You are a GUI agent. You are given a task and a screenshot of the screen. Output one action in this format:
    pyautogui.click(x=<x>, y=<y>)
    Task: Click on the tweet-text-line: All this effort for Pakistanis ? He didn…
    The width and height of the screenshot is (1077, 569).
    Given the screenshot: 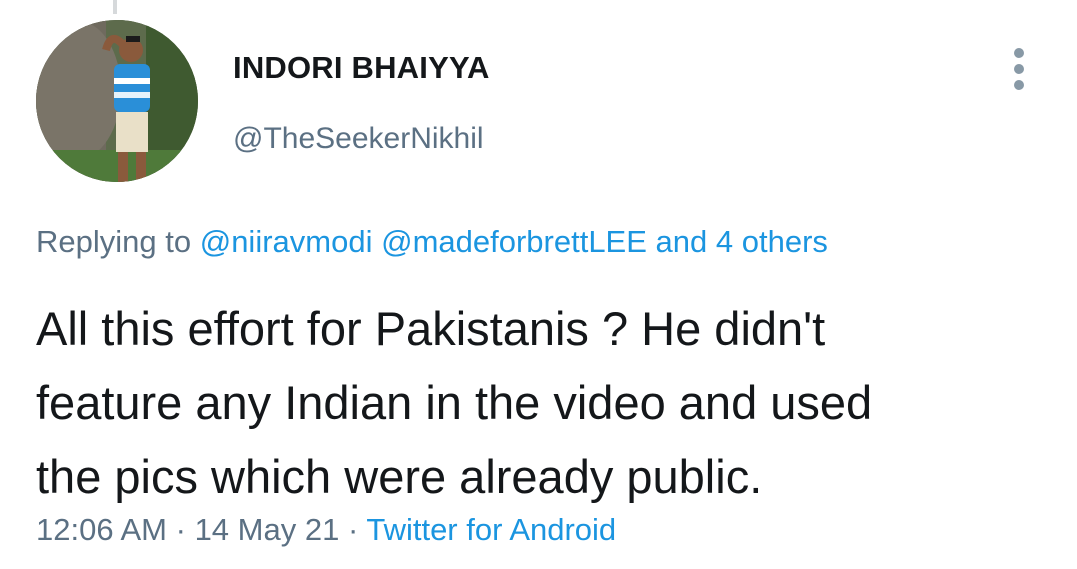 What is the action you would take?
    pyautogui.click(x=431, y=328)
    